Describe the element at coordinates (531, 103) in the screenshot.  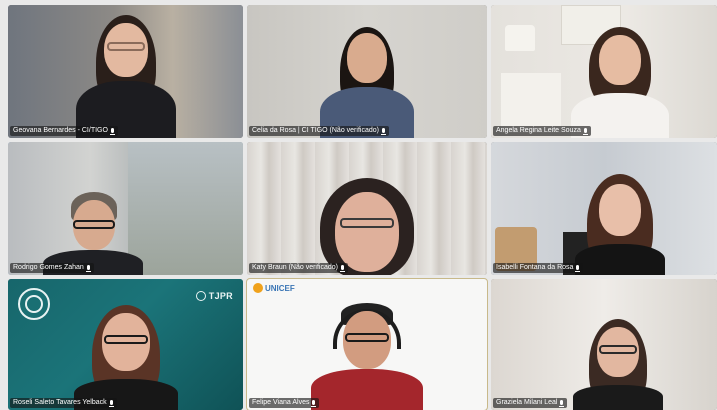
I see `side-cabinet` at that location.